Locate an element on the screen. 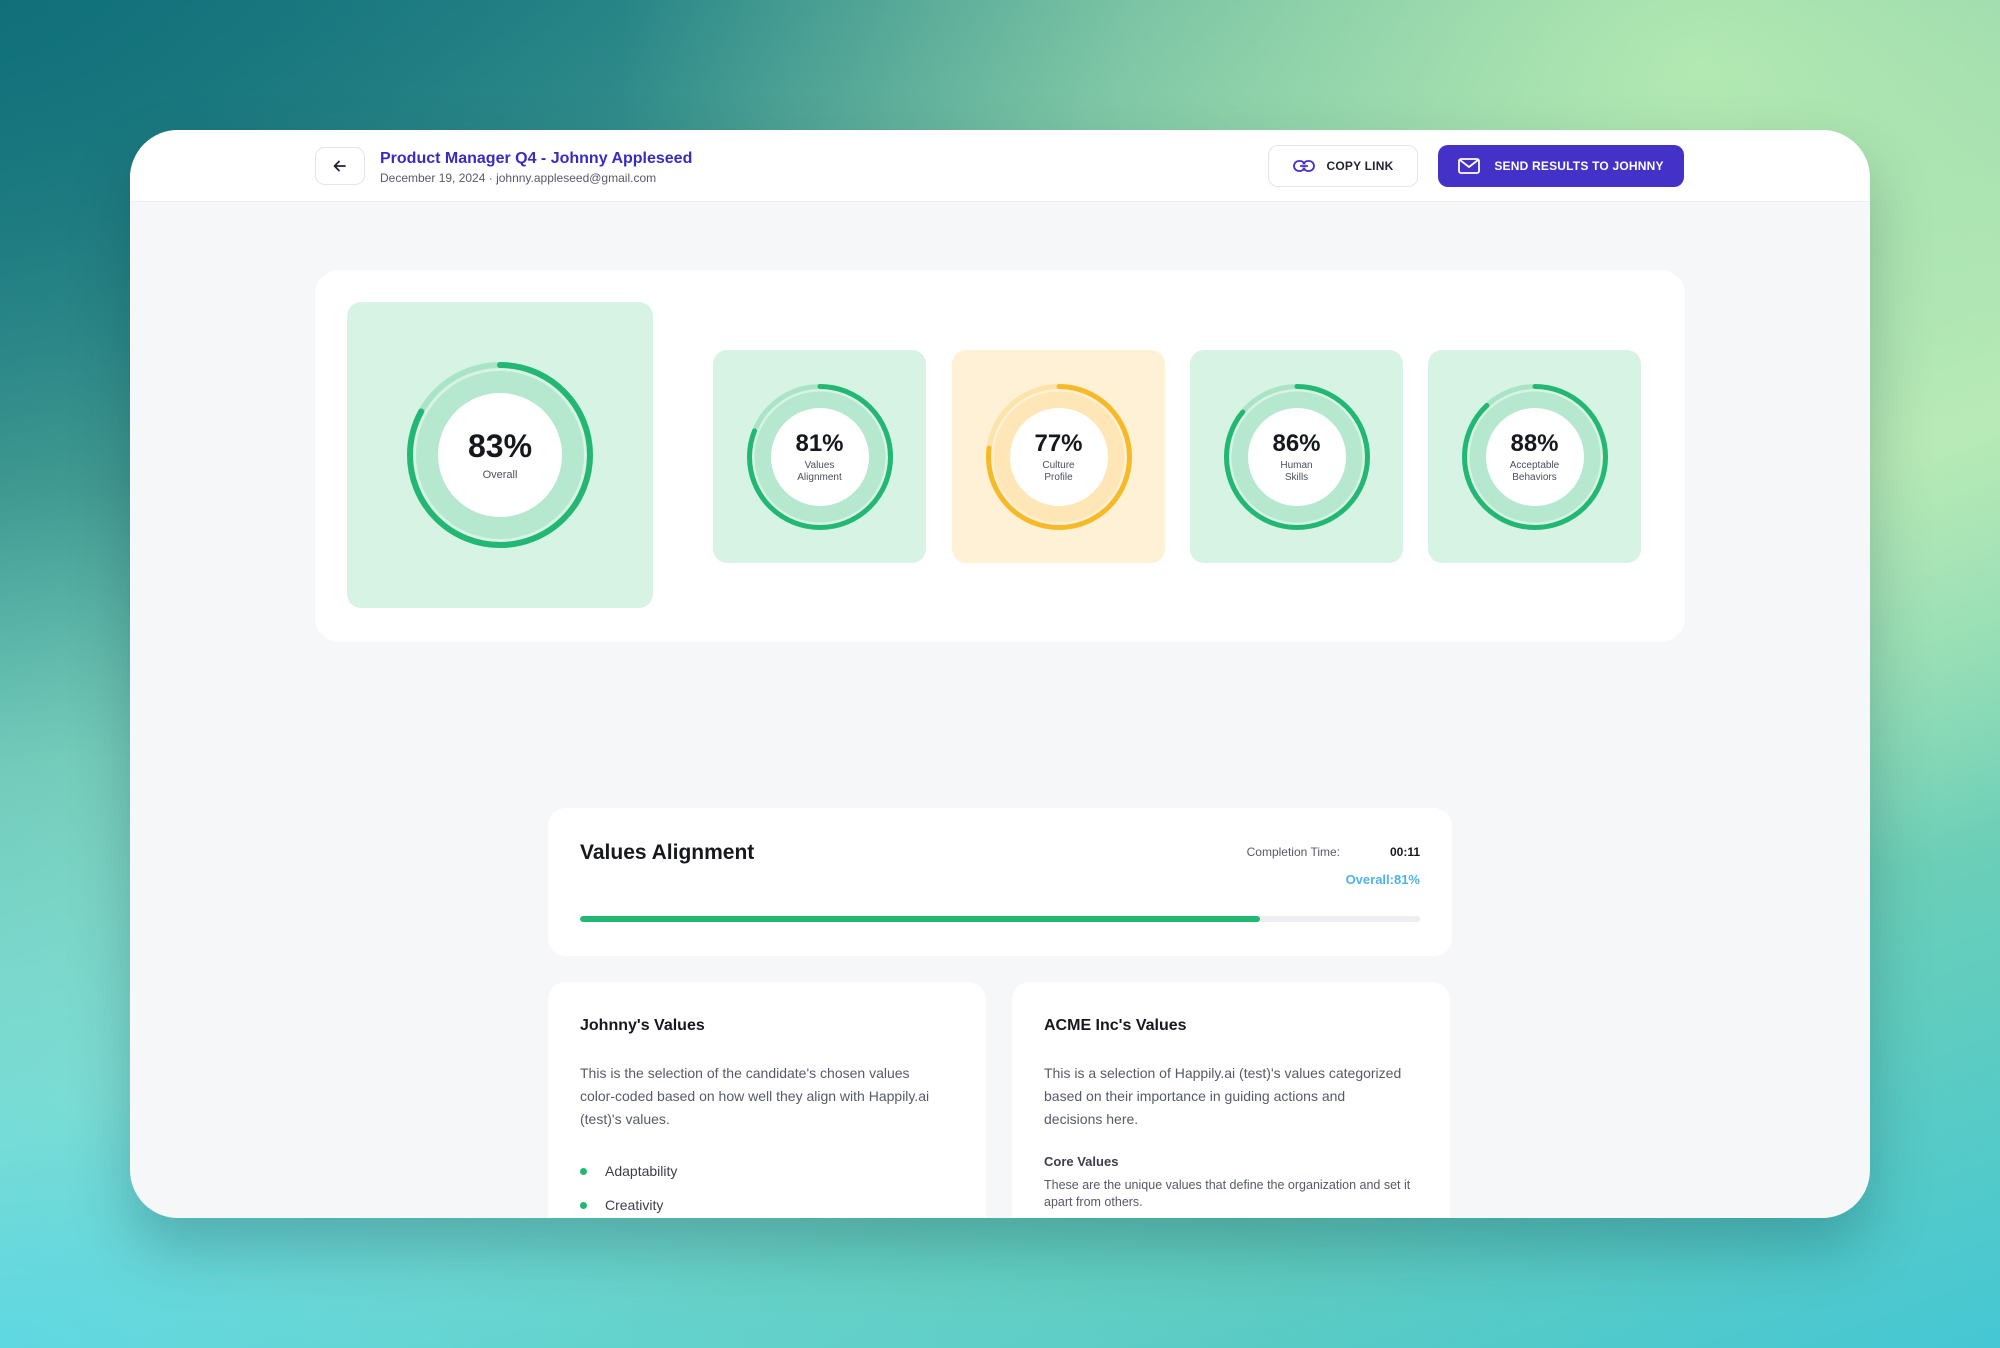 This screenshot has height=1348, width=2000. overall-score-text: Overall:81% is located at coordinates (1382, 879).